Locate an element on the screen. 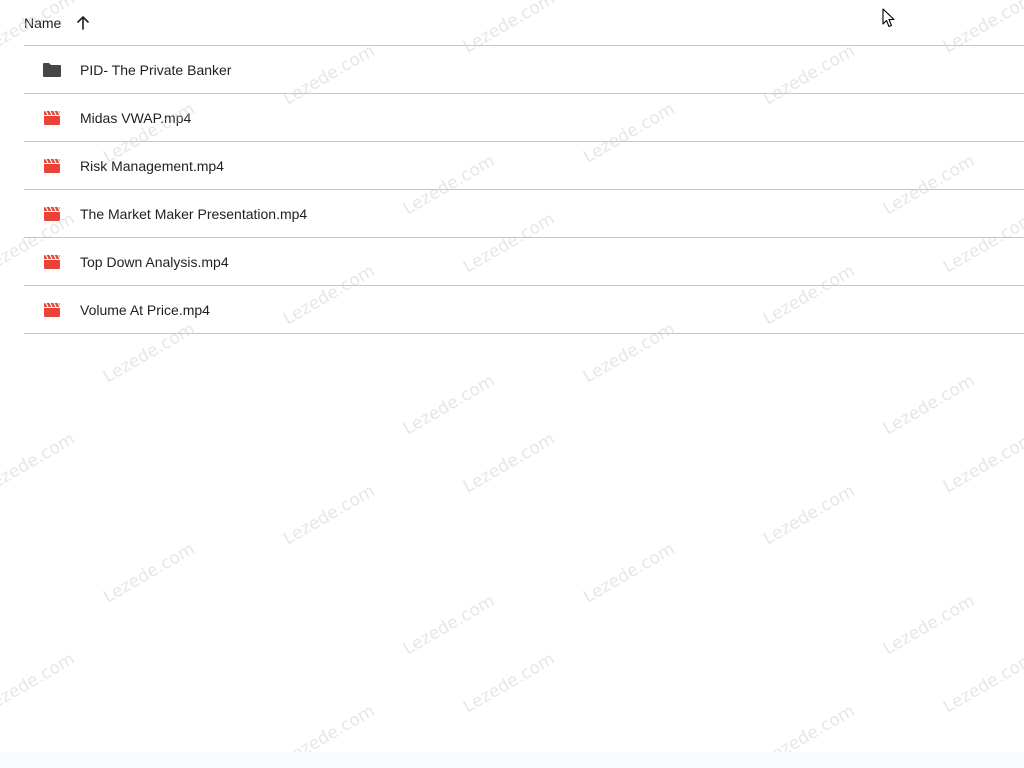  file-name: Midas VWAP.mp4 is located at coordinates (136, 117).